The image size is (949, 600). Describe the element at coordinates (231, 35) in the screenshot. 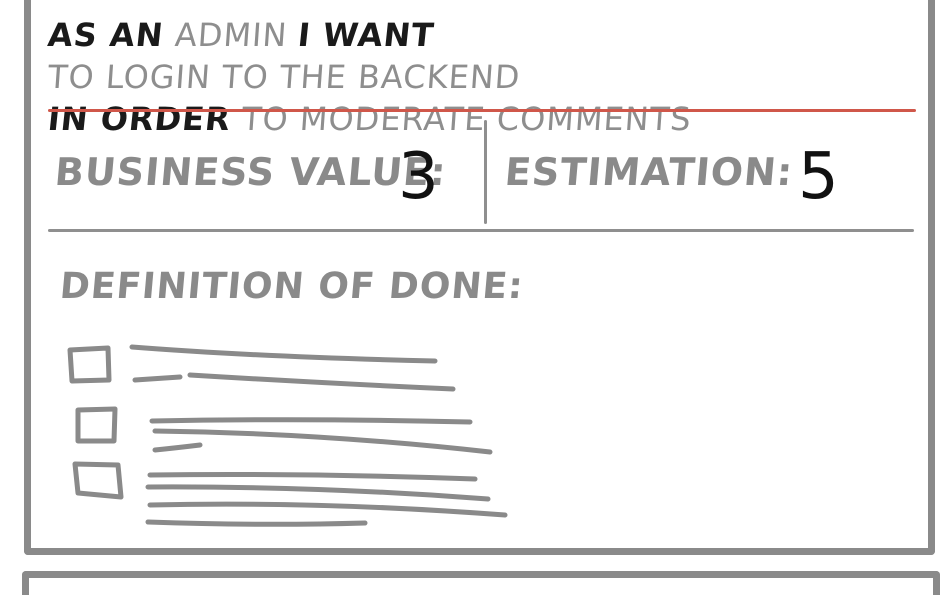

I see `story-role: ADMIN` at that location.